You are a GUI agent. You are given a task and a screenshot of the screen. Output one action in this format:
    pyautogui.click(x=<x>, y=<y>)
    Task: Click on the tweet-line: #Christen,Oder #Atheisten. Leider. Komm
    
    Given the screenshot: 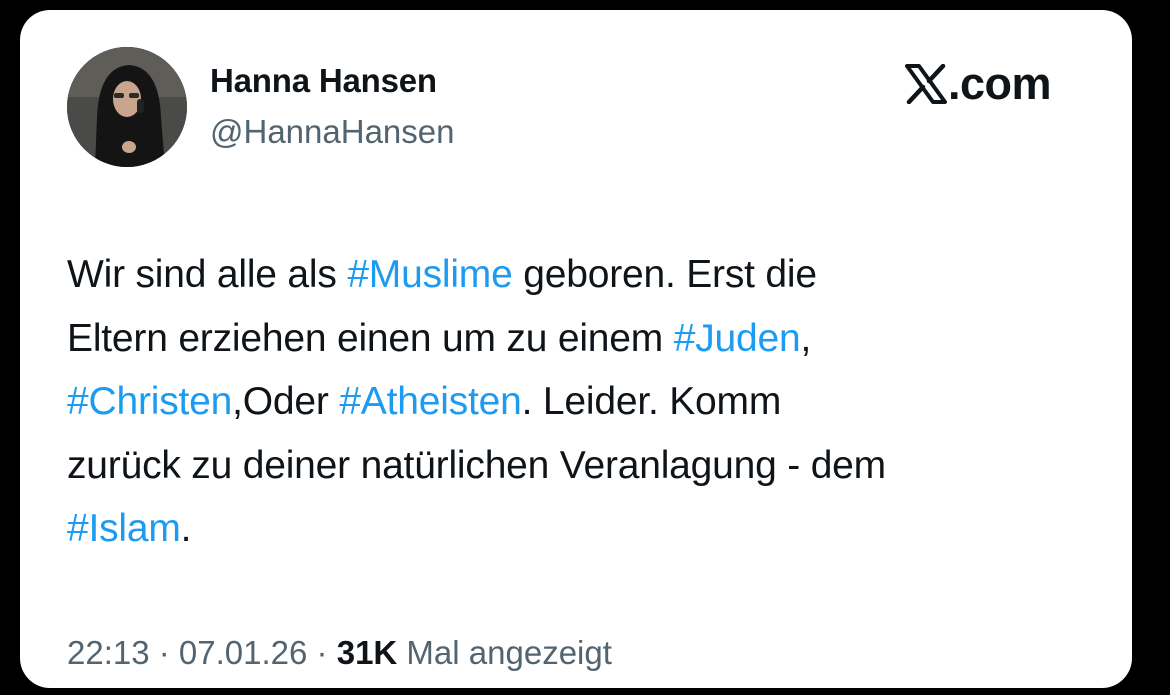 What is the action you would take?
    pyautogui.click(x=577, y=402)
    